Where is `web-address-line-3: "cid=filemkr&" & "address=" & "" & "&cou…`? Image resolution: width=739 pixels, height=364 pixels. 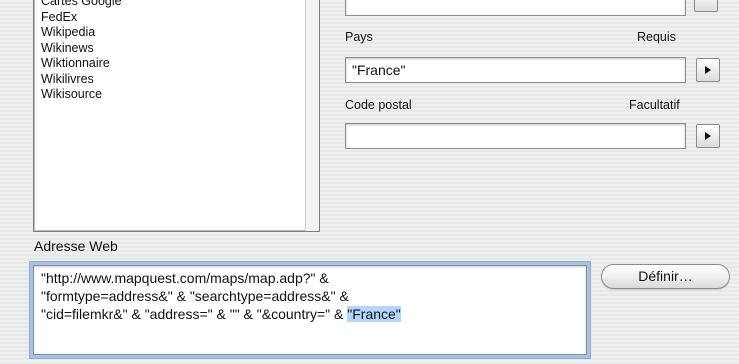
web-address-line-3: "cid=filemkr&" & "address=" & "" & "&cou… is located at coordinates (194, 314).